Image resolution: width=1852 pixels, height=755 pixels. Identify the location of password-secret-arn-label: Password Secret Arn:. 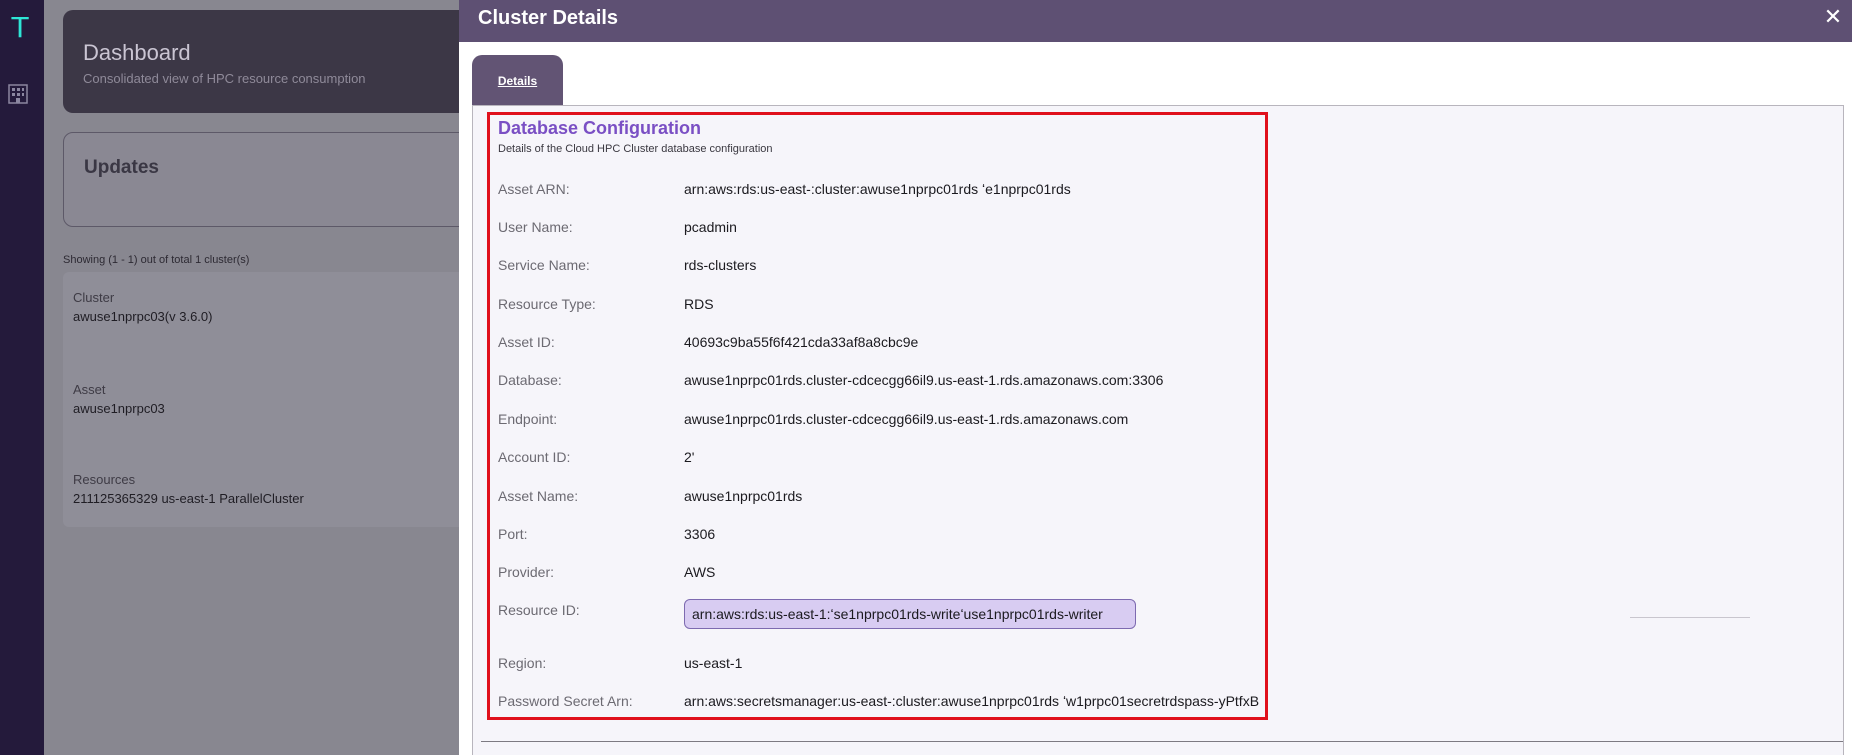
(565, 701).